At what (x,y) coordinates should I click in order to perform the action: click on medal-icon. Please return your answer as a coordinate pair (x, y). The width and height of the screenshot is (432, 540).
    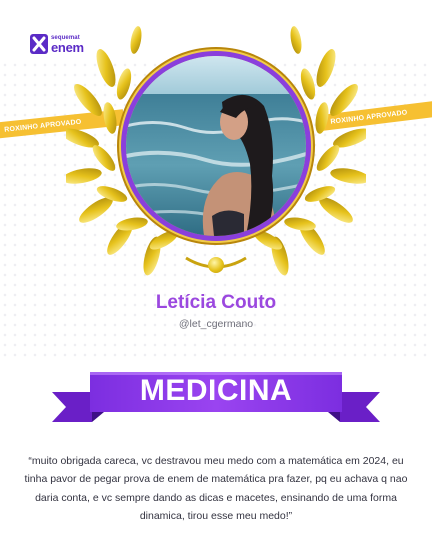
    Looking at the image, I should click on (216, 265).